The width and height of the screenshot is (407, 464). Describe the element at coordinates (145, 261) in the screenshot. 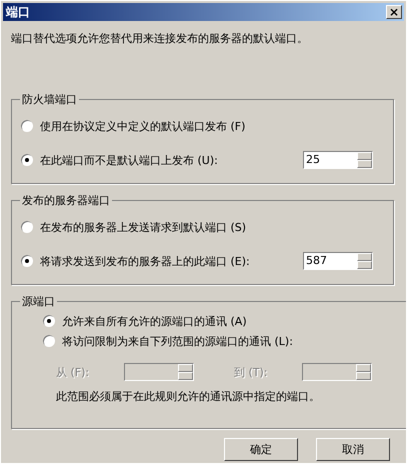

I see `option-label: 将请求发送到发布的服务器上的此端口 (E):` at that location.